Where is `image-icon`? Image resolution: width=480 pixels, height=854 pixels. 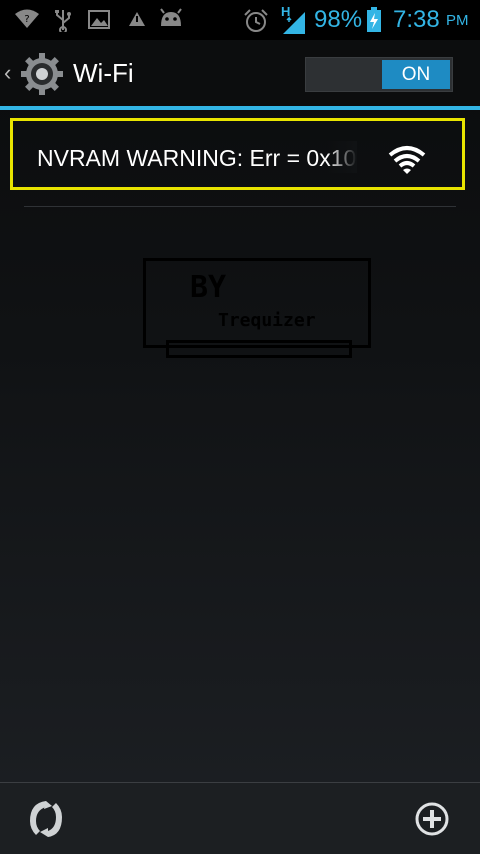 image-icon is located at coordinates (99, 19).